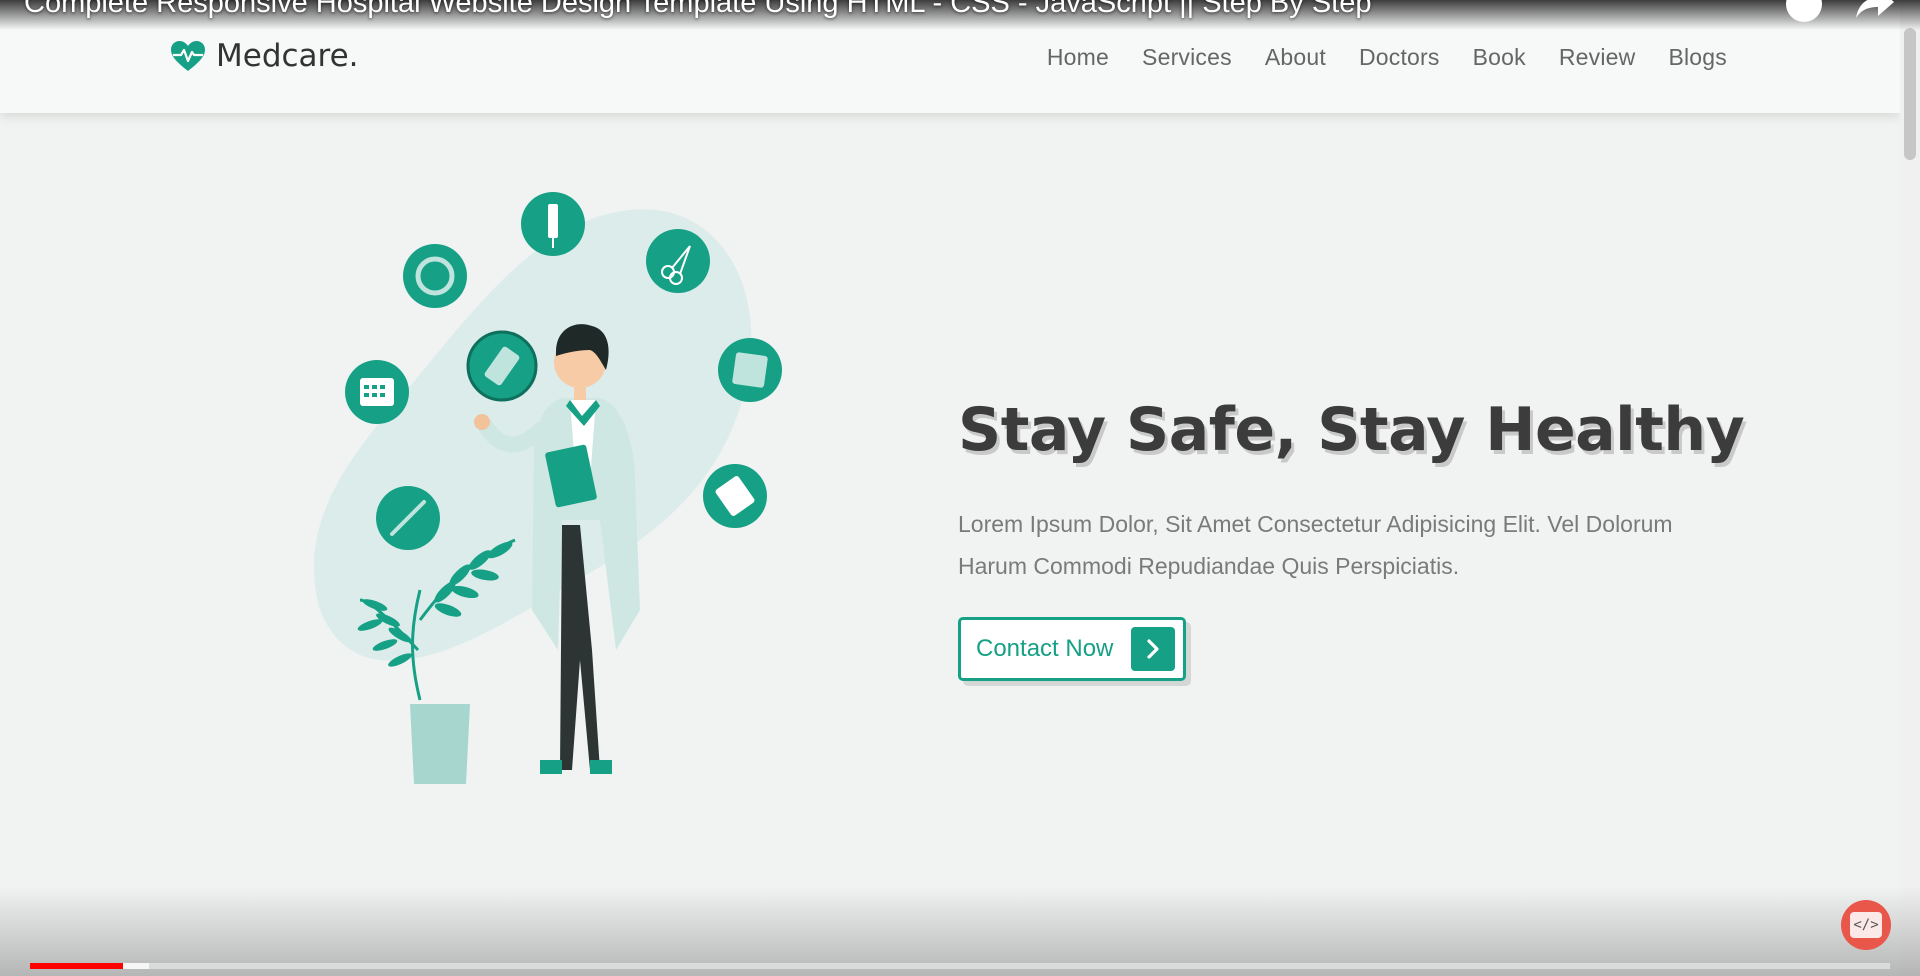 This screenshot has height=976, width=1920. I want to click on nav-review: Review, so click(1597, 57).